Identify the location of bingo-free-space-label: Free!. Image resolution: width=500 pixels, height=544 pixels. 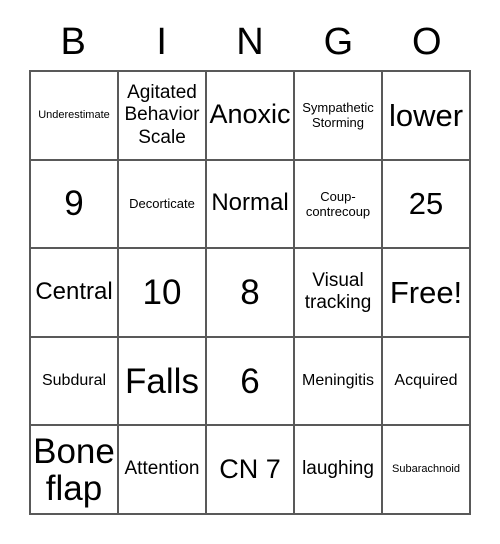
(426, 292).